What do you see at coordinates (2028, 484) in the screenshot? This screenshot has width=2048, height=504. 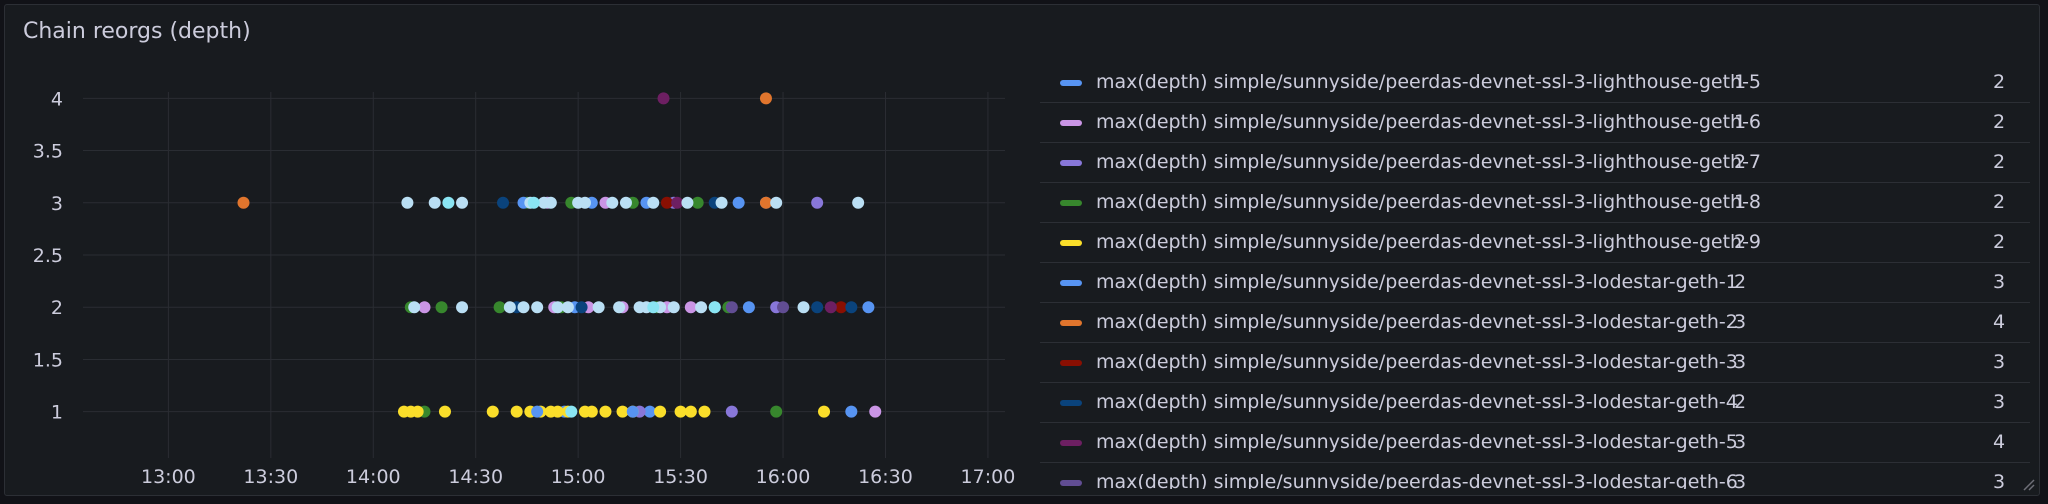 I see `resize-handle-icon` at bounding box center [2028, 484].